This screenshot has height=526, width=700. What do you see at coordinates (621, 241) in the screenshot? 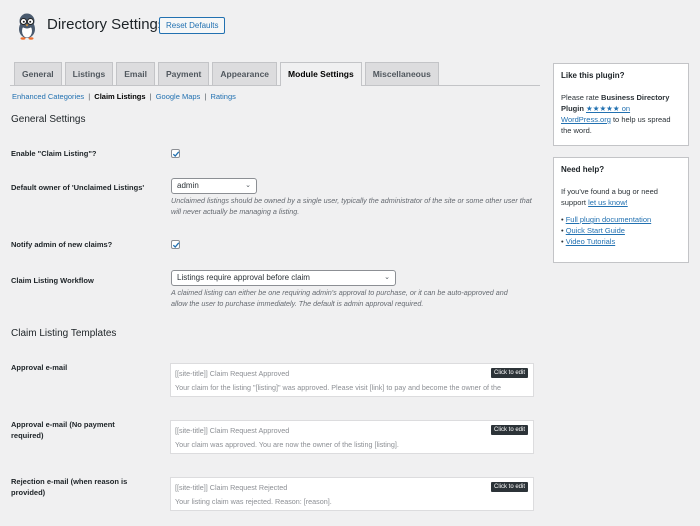
I see `list-item: Video Tutorials` at bounding box center [621, 241].